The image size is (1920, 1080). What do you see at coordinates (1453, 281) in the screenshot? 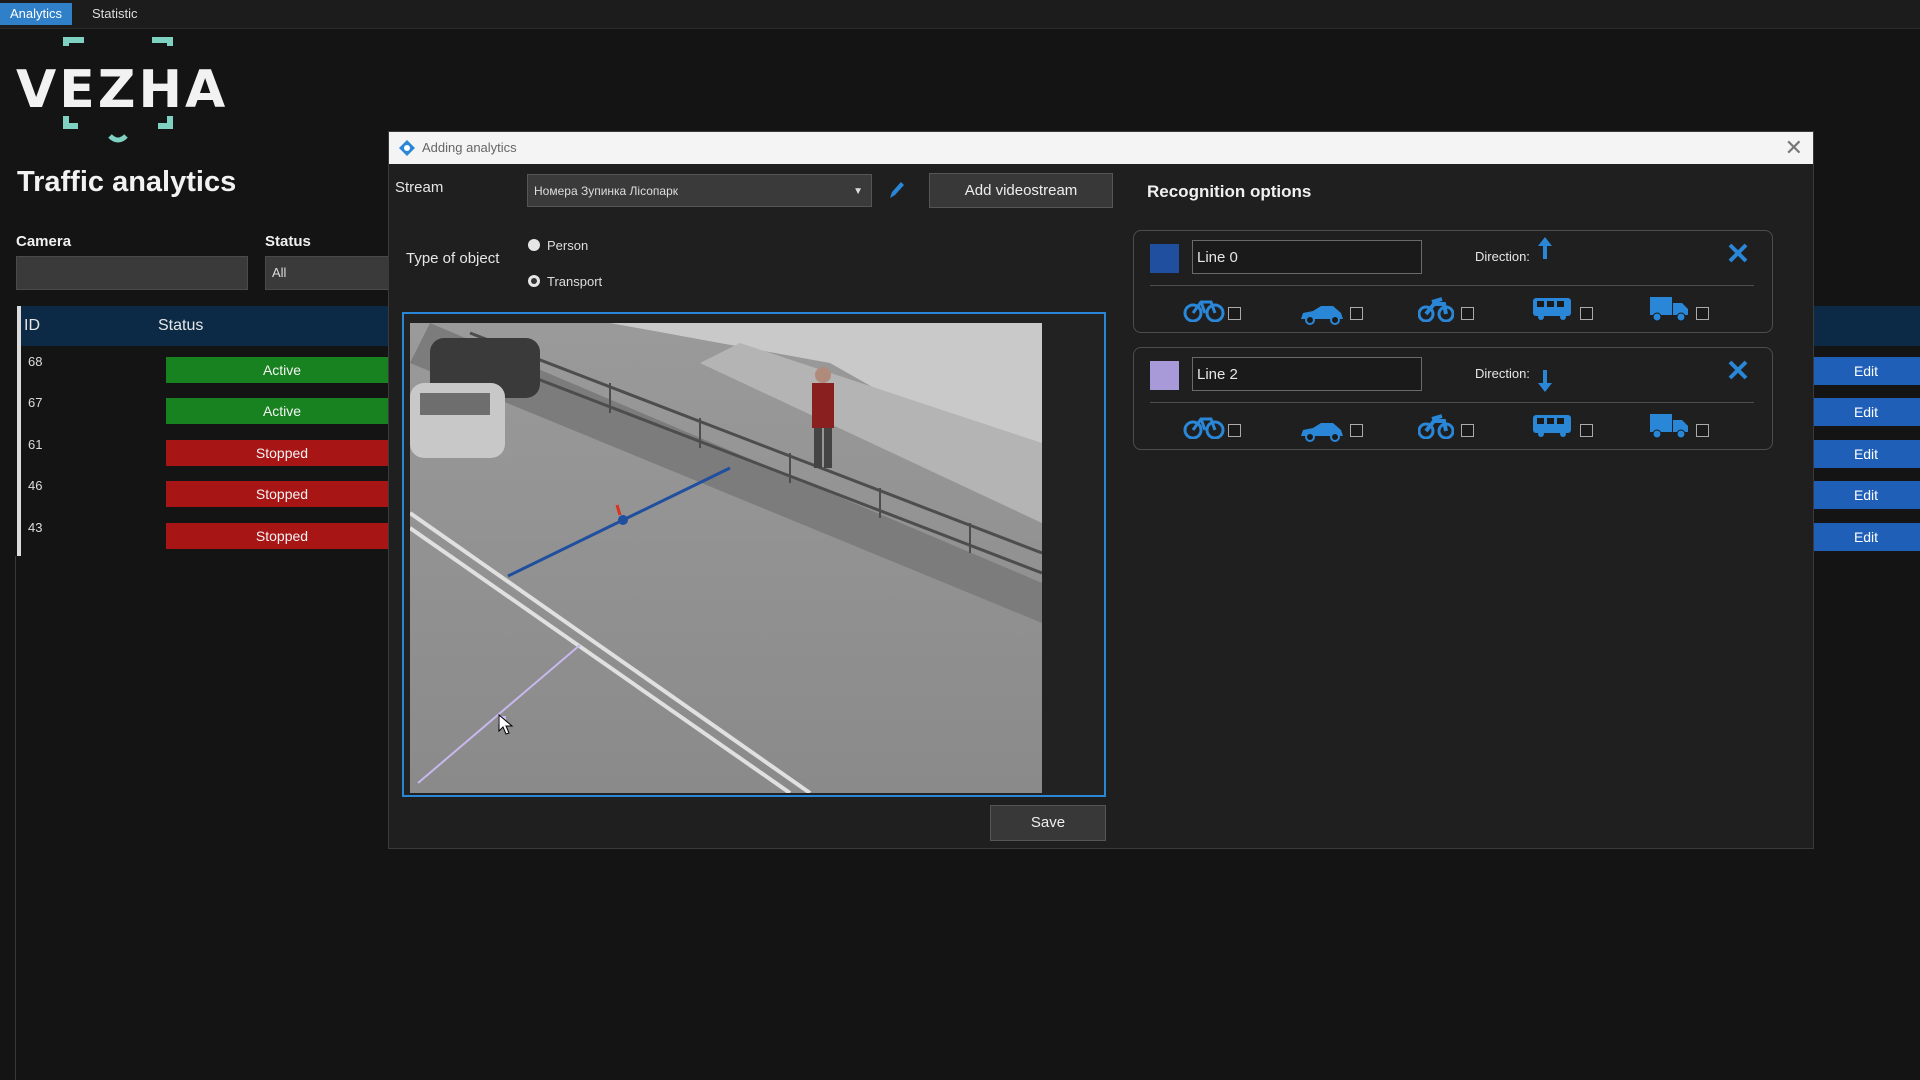
I see `line-card: Line 0 Direction:` at bounding box center [1453, 281].